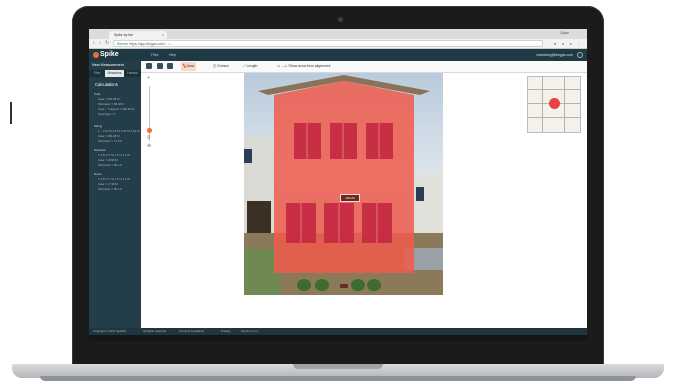 Image resolution: width=676 pixels, height=385 pixels. What do you see at coordinates (149, 78) in the screenshot?
I see `zoom-in-icon: +` at bounding box center [149, 78].